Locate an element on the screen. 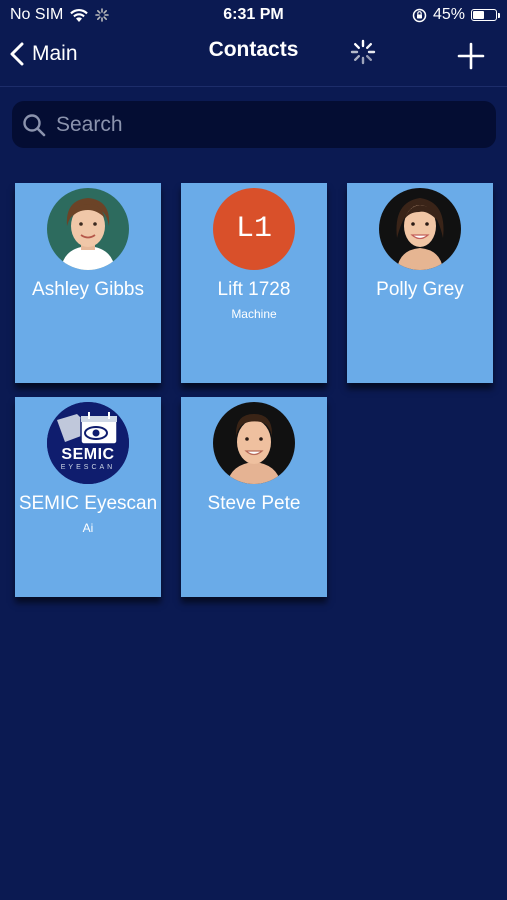  contact-card-semic-eyescan: SEMIC EYESCAN SEMIC Eyescan Ai is located at coordinates (88, 497).